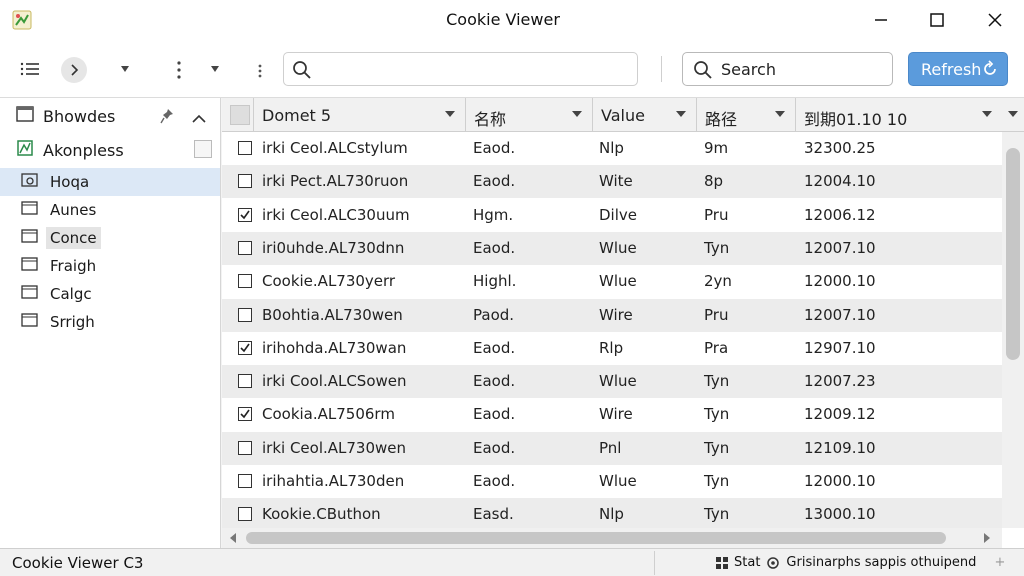 The width and height of the screenshot is (1024, 576). Describe the element at coordinates (233, 538) in the screenshot. I see `scroll-left-icon` at that location.